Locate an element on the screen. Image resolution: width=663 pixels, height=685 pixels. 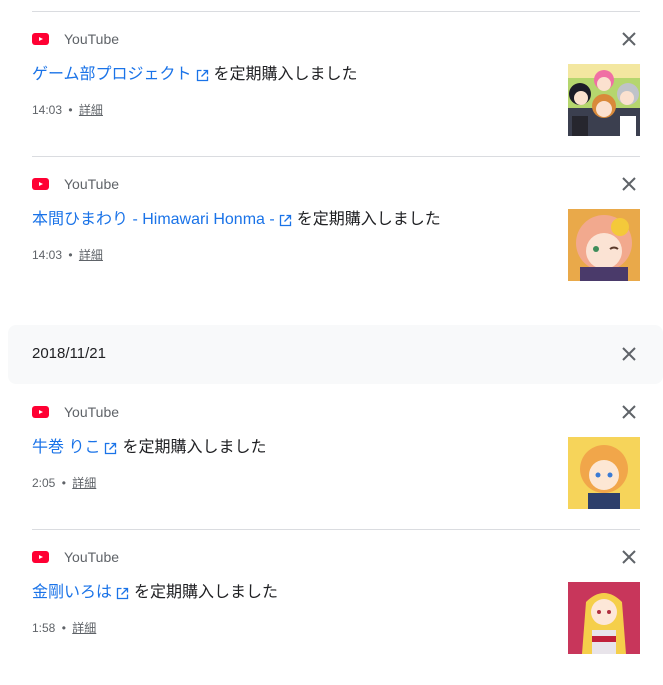
date-label: 2018/11/21 is located at coordinates (69, 353).